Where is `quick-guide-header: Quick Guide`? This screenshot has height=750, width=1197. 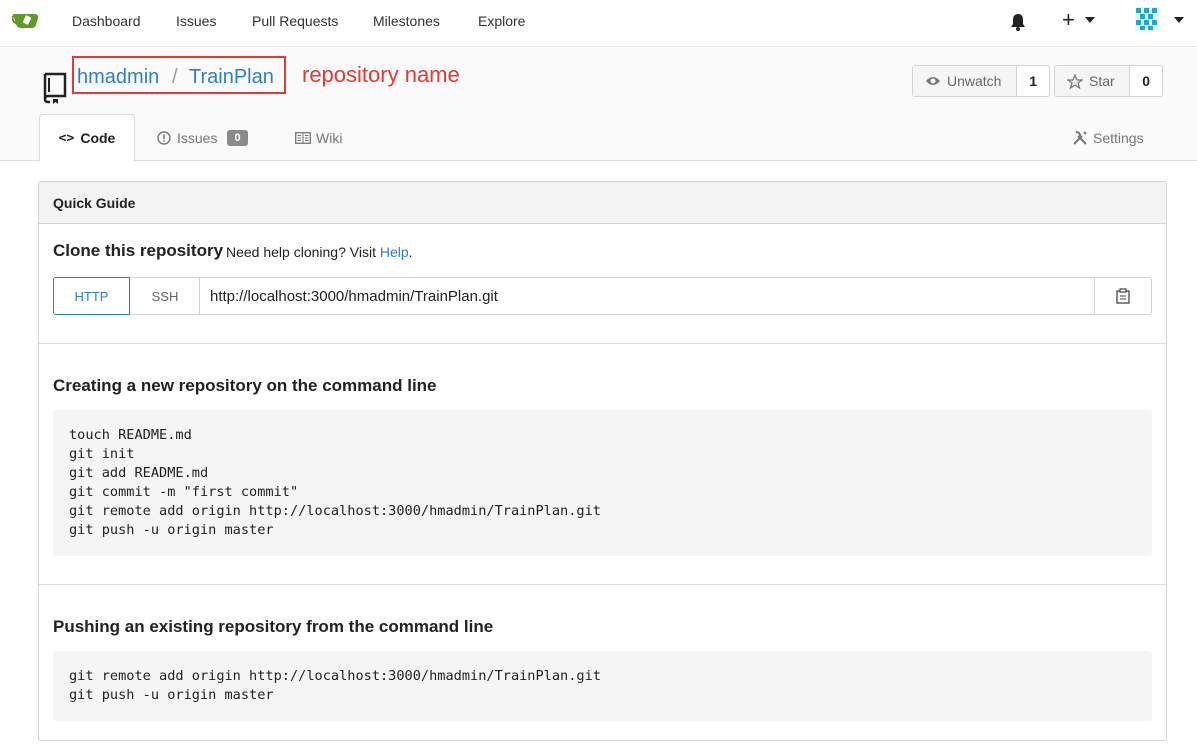 quick-guide-header: Quick Guide is located at coordinates (602, 203).